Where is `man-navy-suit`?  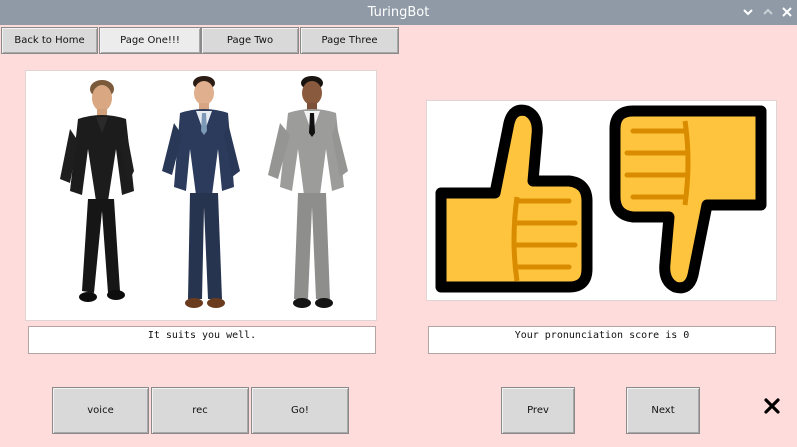
man-navy-suit is located at coordinates (201, 192).